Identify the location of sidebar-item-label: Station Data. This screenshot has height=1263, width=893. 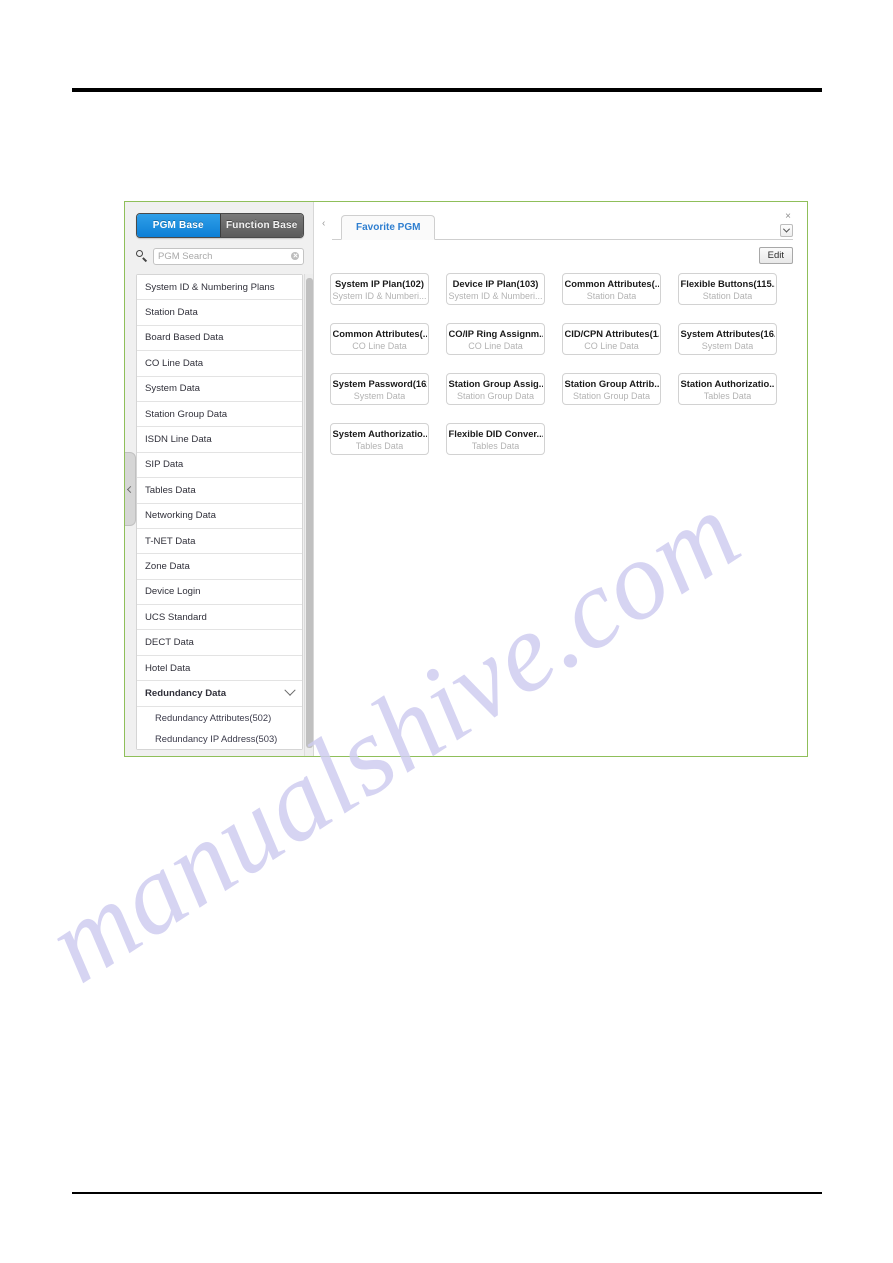
(171, 313).